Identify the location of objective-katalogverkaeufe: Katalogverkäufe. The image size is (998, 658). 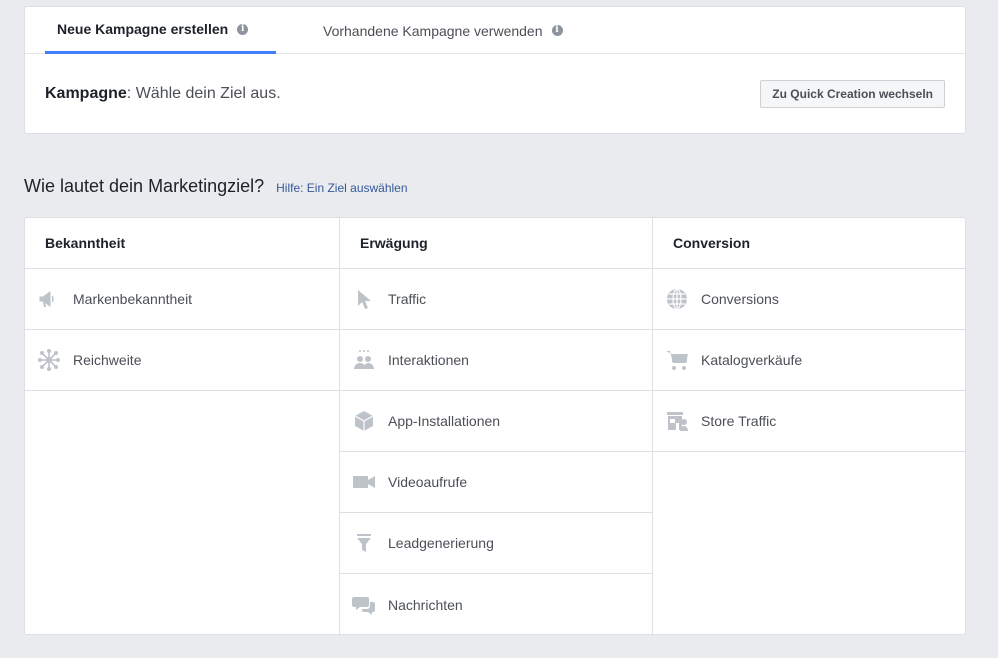
(809, 360).